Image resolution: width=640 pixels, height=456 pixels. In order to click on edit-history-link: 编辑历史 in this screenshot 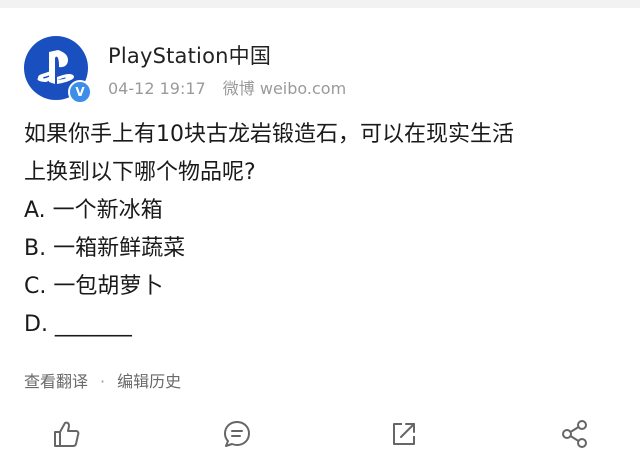, I will do `click(149, 381)`.